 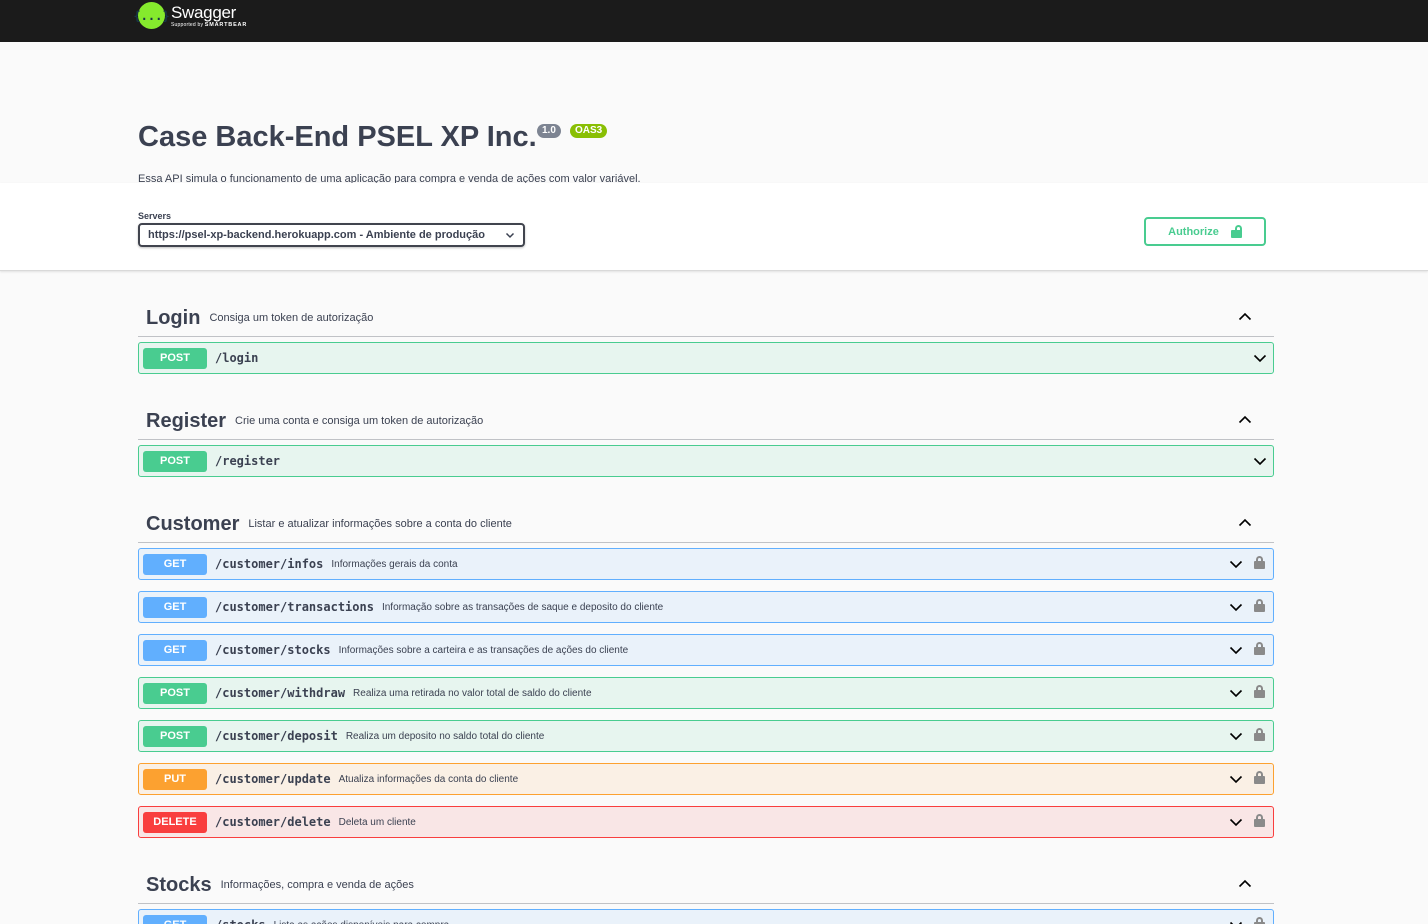 I want to click on tag-name: Login, so click(x=173, y=317).